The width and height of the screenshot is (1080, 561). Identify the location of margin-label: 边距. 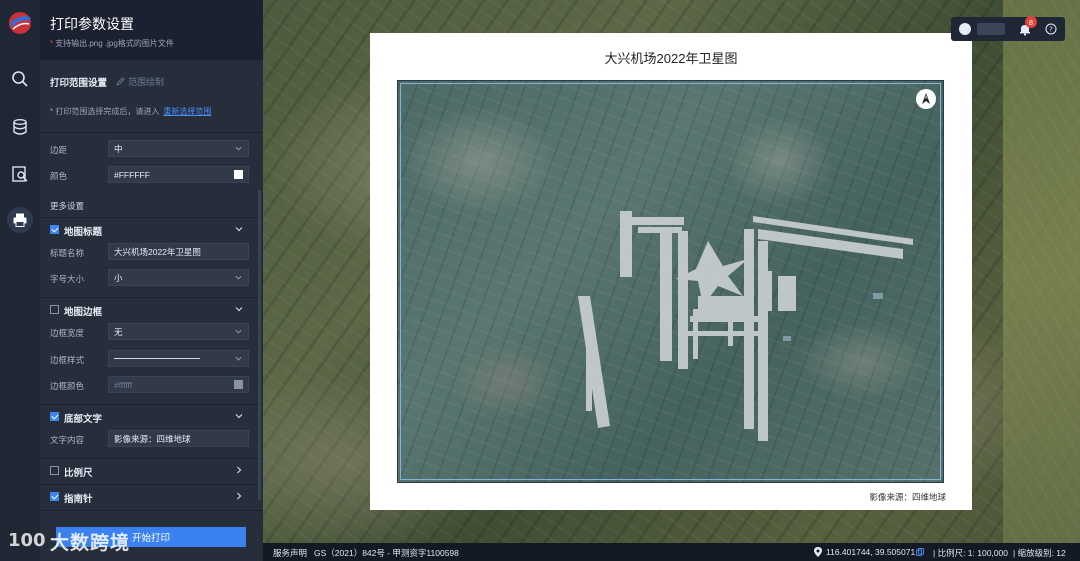
(59, 150).